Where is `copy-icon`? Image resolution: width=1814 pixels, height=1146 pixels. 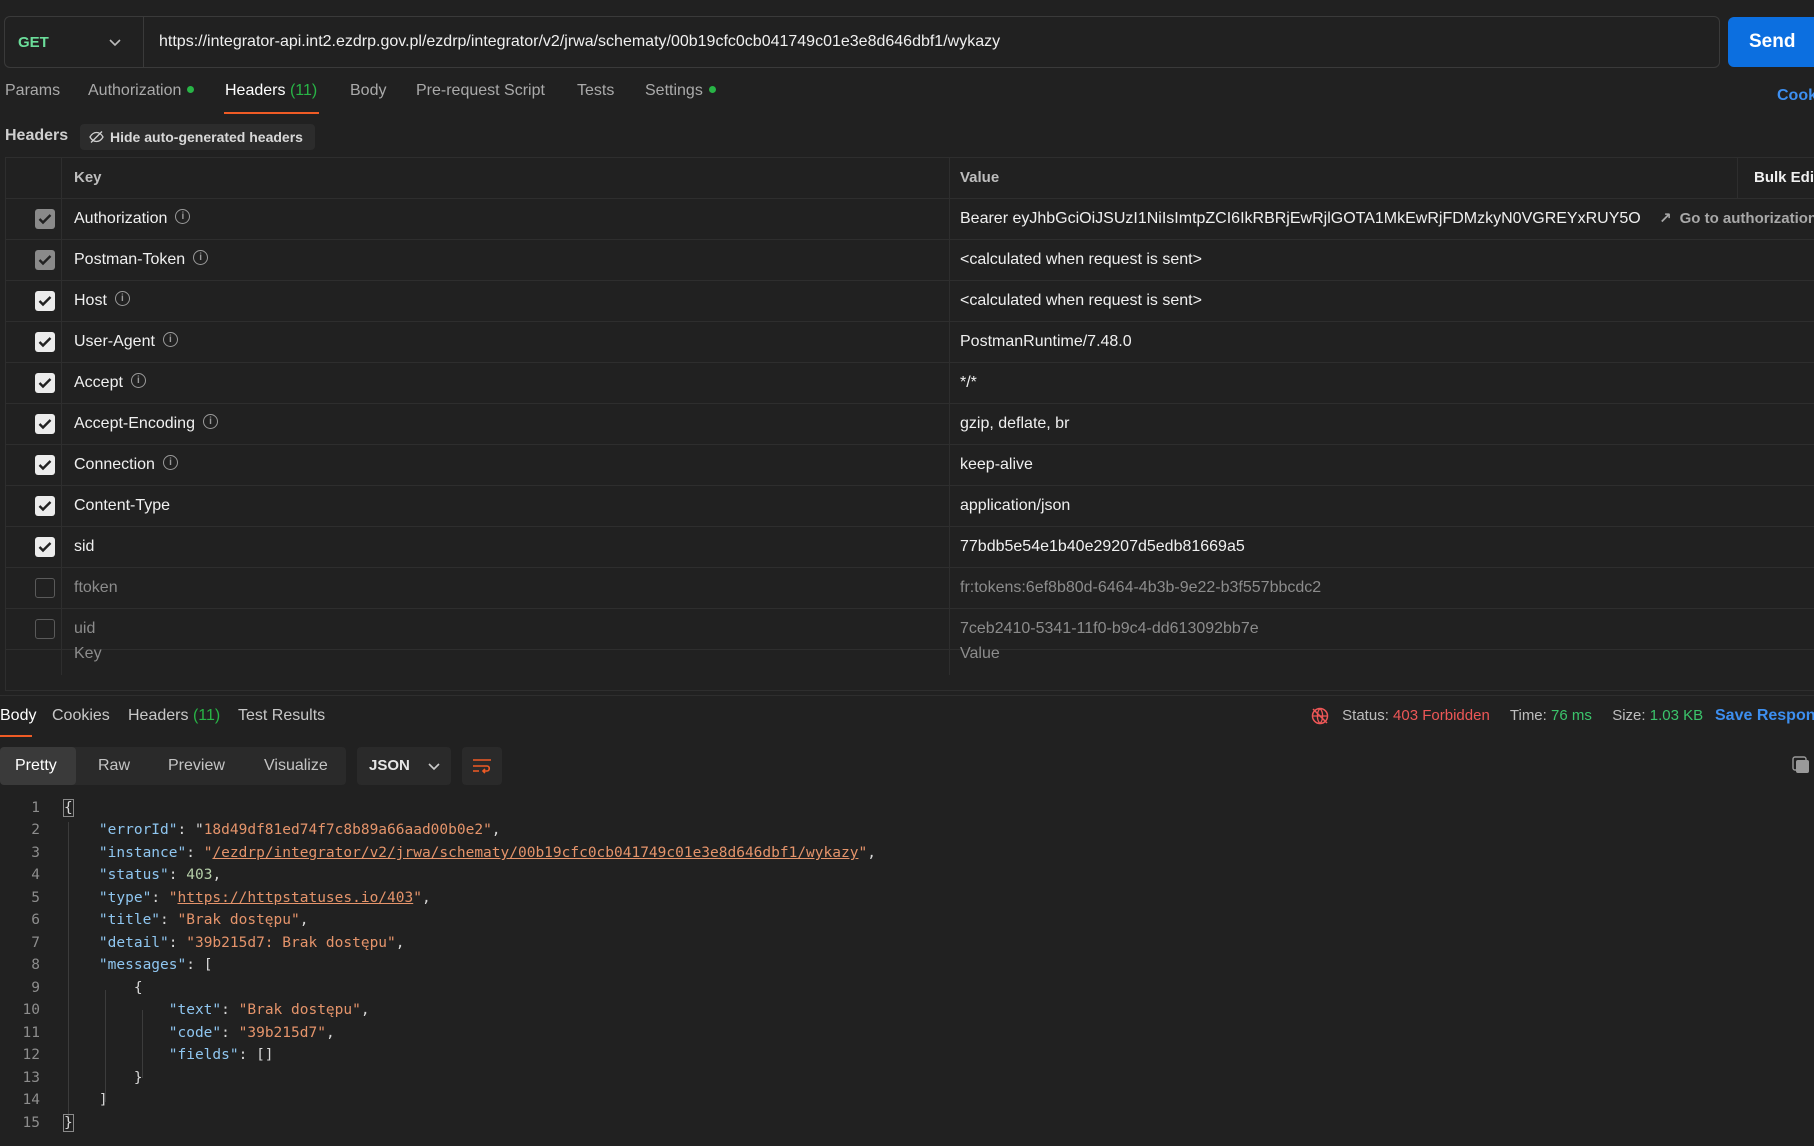
copy-icon is located at coordinates (1801, 767).